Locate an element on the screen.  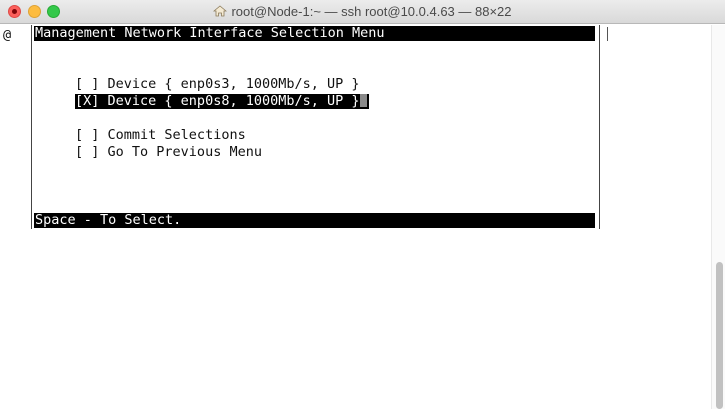
menu-item-previous-menu: [ ] Go To Previous Menu is located at coordinates (168, 152).